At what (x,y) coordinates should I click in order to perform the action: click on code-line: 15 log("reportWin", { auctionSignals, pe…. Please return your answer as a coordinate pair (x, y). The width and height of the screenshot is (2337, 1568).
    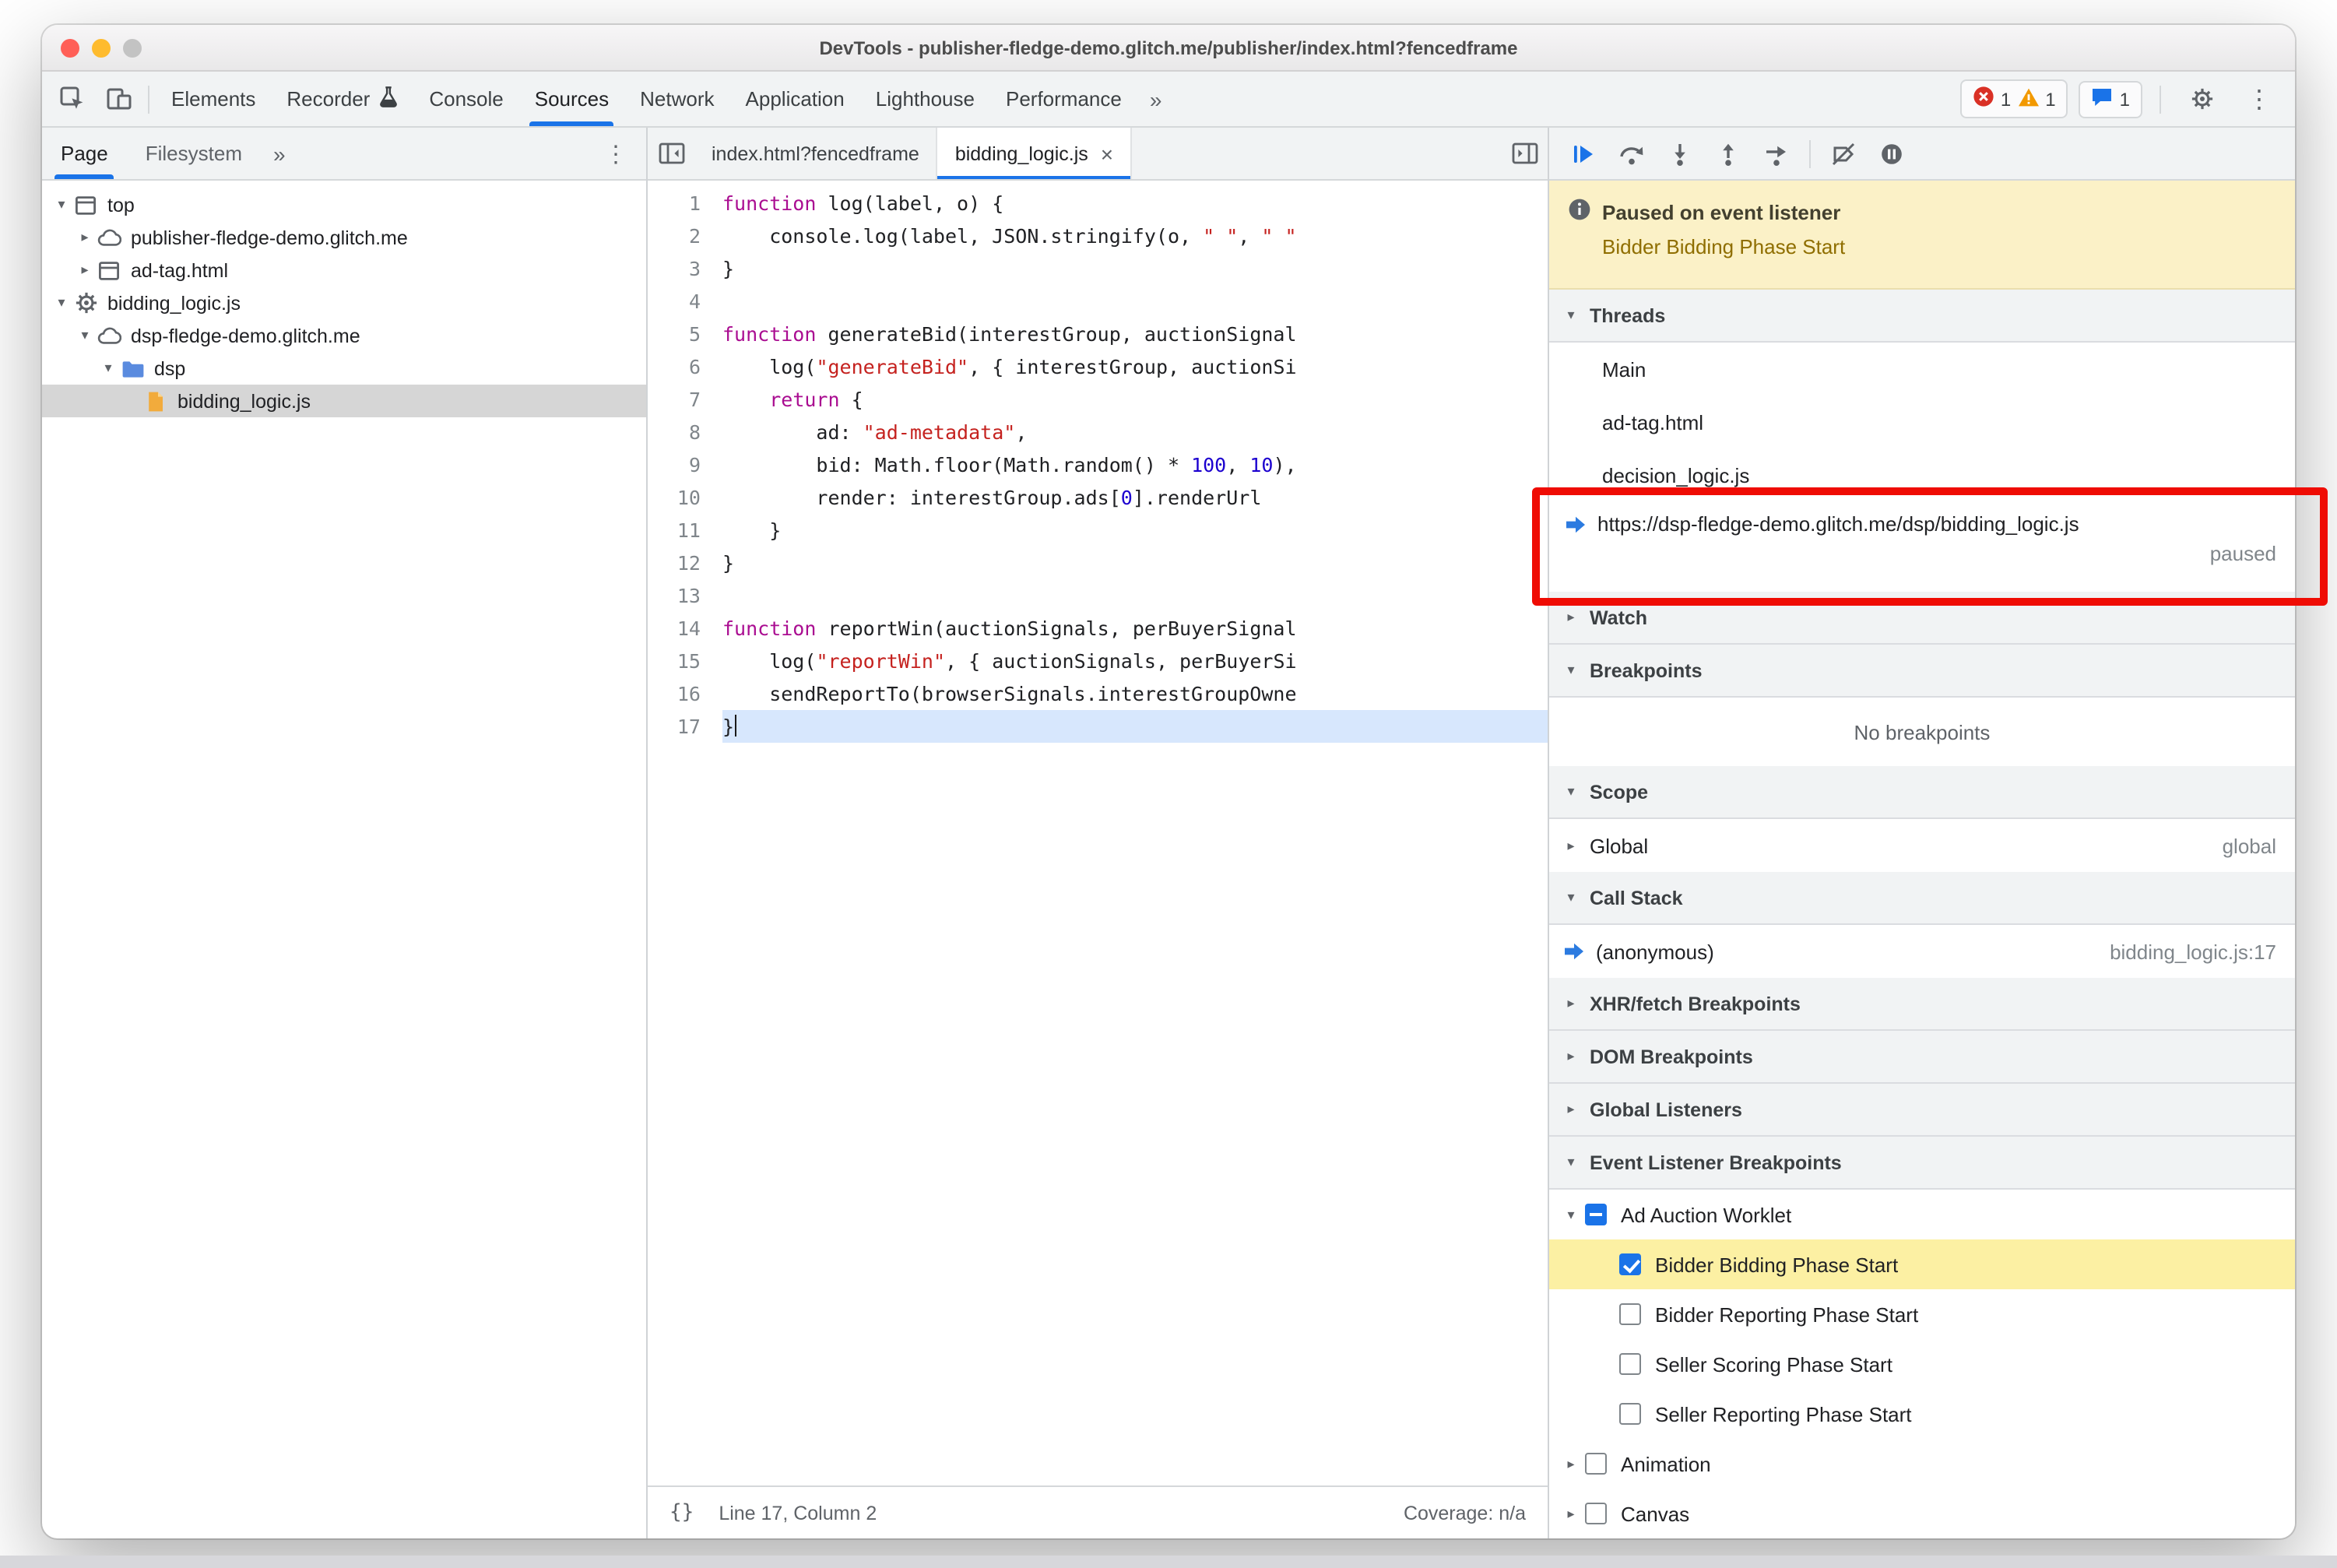
    Looking at the image, I should click on (1098, 661).